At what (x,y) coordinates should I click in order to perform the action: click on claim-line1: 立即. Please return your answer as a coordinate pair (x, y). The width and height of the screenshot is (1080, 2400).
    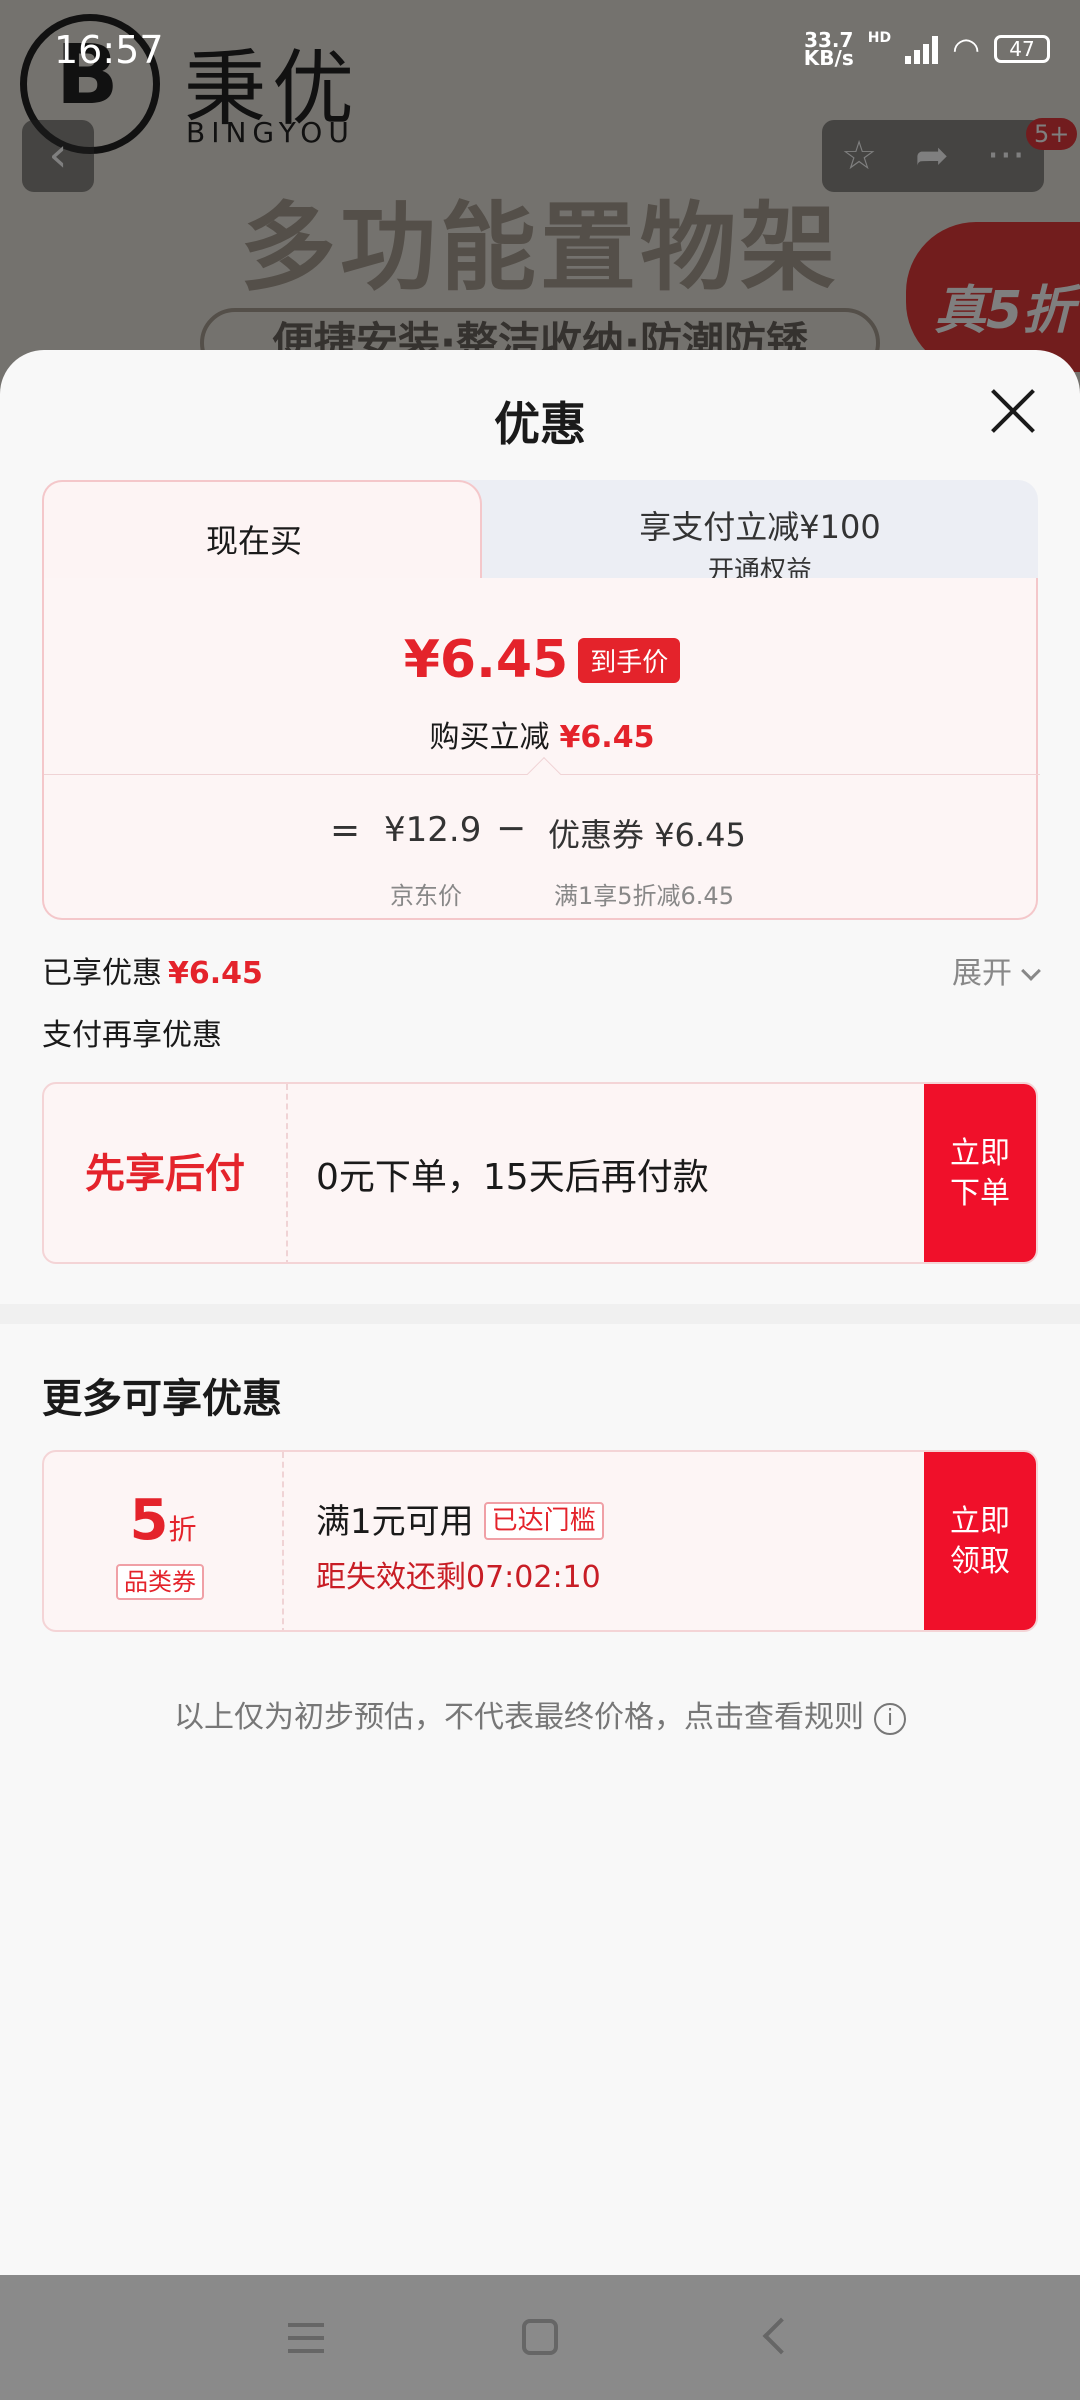
    Looking at the image, I should click on (980, 1521).